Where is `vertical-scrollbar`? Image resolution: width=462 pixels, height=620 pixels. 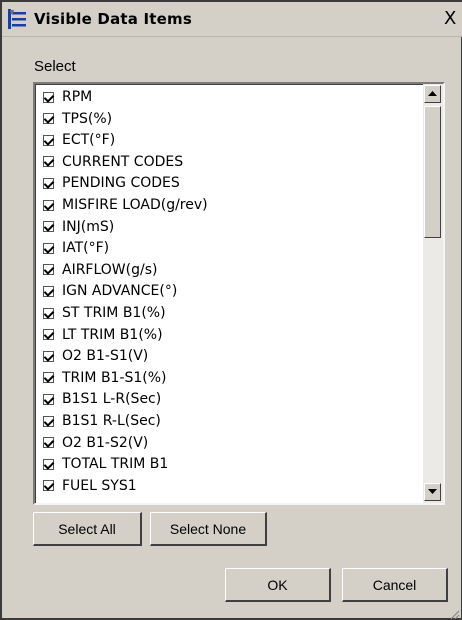 vertical-scrollbar is located at coordinates (433, 293).